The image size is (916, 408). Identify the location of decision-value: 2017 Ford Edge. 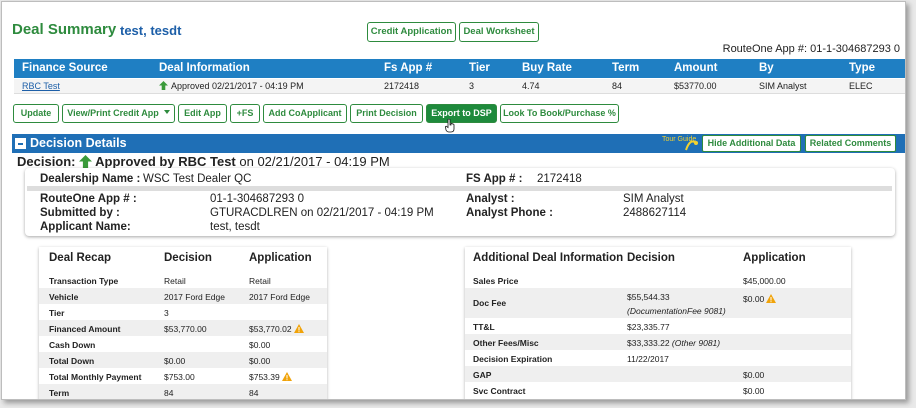
(194, 297).